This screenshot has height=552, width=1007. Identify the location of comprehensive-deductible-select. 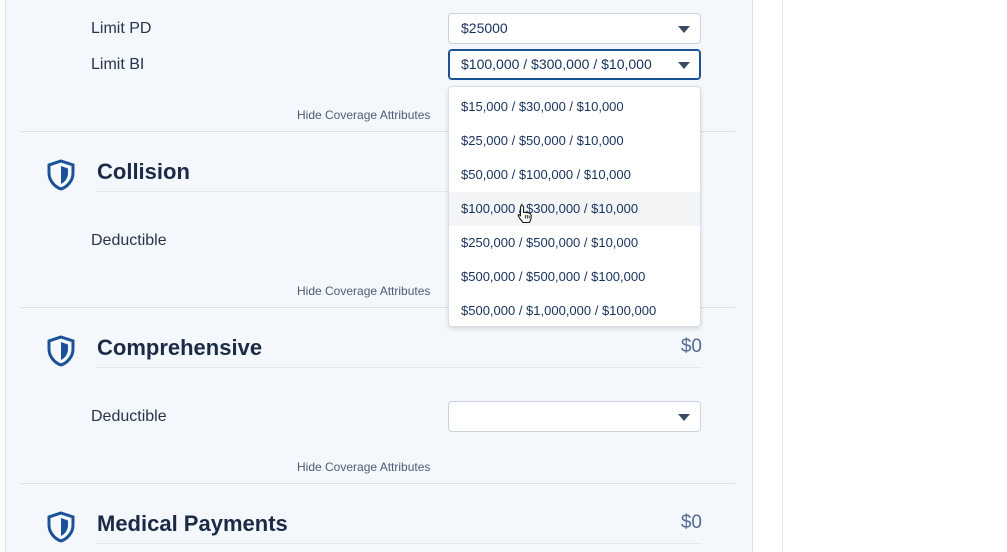
(574, 416).